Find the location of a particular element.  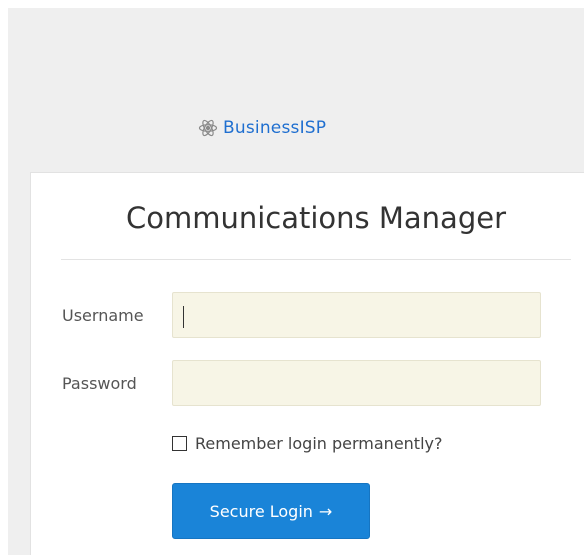

brand-logo: BusinessISP is located at coordinates (262, 128).